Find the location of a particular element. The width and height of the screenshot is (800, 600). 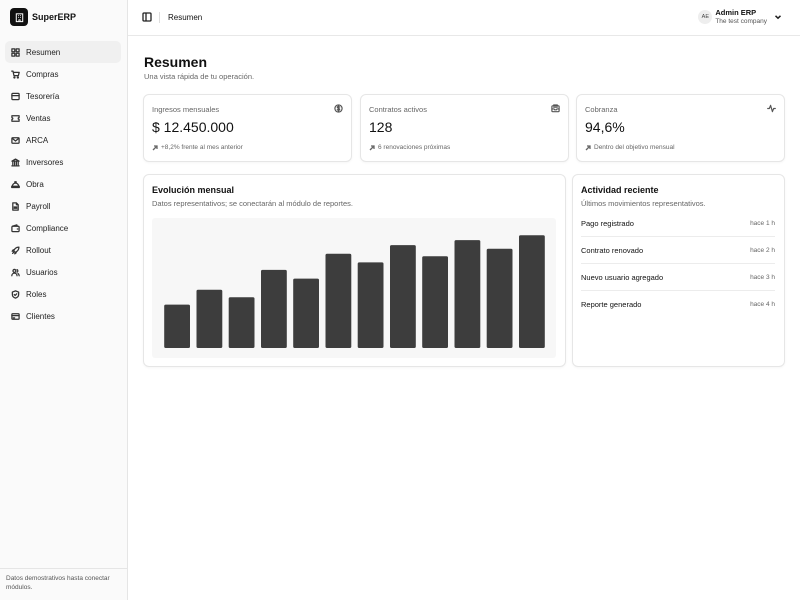

top-header: Resumen AE Admin ERP The test company is located at coordinates (464, 18).